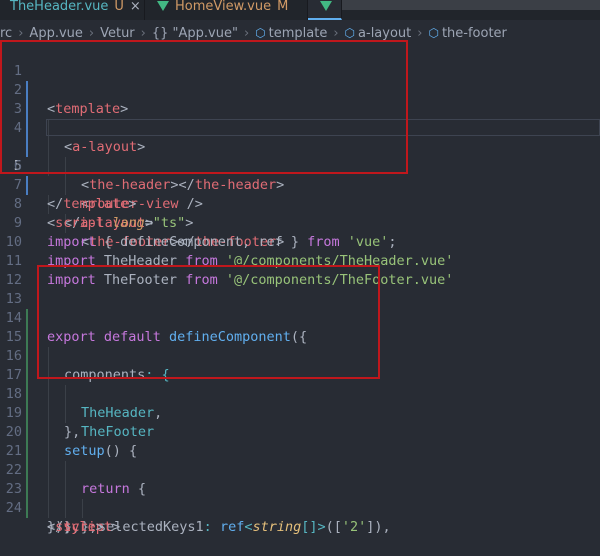  I want to click on tab-theheader: TheHeader.vue U ×, so click(72, 10).